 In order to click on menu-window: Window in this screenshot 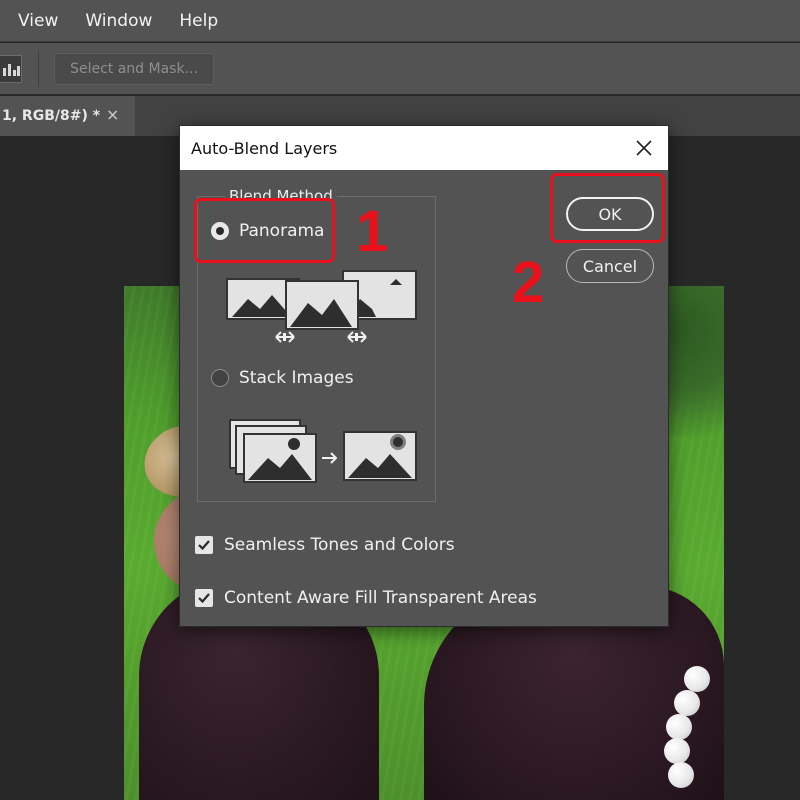, I will do `click(118, 21)`.